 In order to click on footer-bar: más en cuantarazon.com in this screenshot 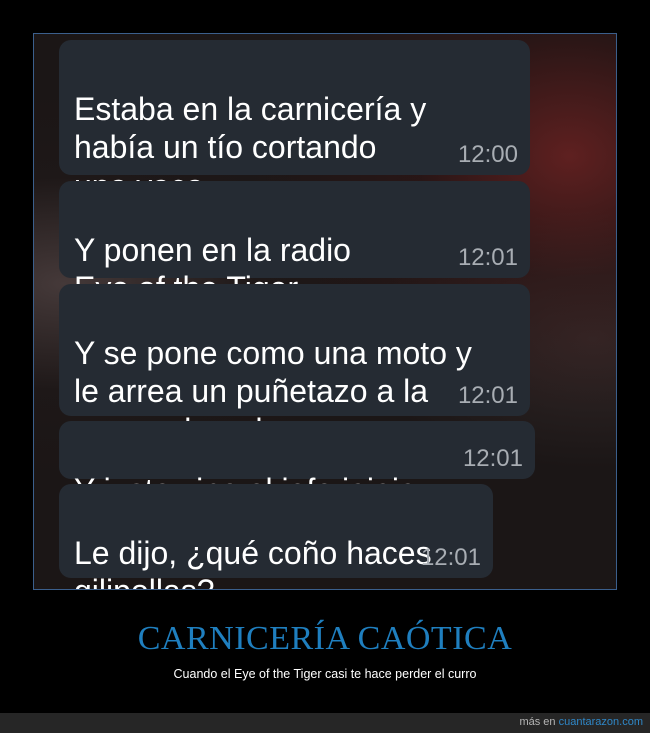, I will do `click(325, 723)`.